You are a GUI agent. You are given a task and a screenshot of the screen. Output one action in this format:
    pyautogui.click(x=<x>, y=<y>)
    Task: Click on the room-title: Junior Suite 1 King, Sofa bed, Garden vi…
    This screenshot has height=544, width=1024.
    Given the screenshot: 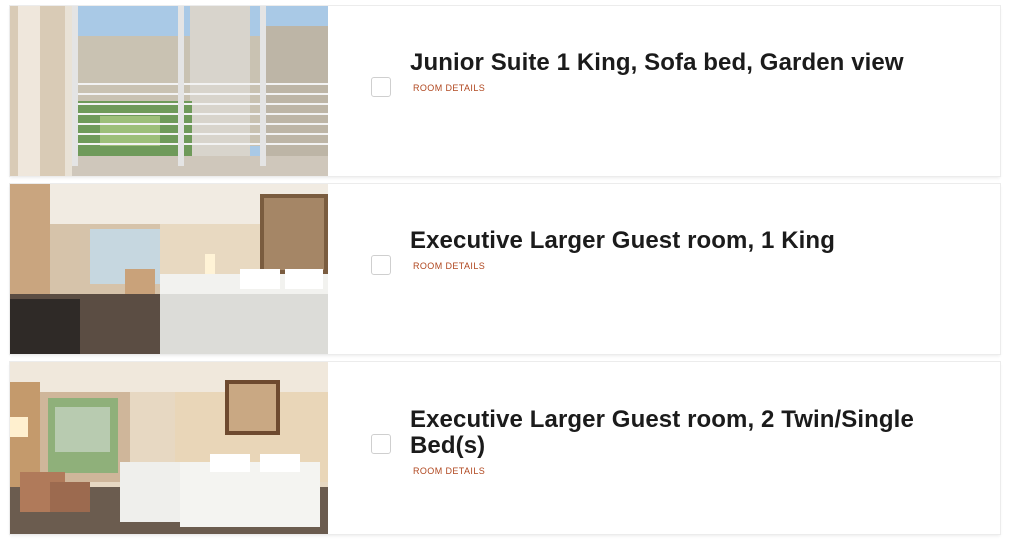 What is the action you would take?
    pyautogui.click(x=657, y=62)
    